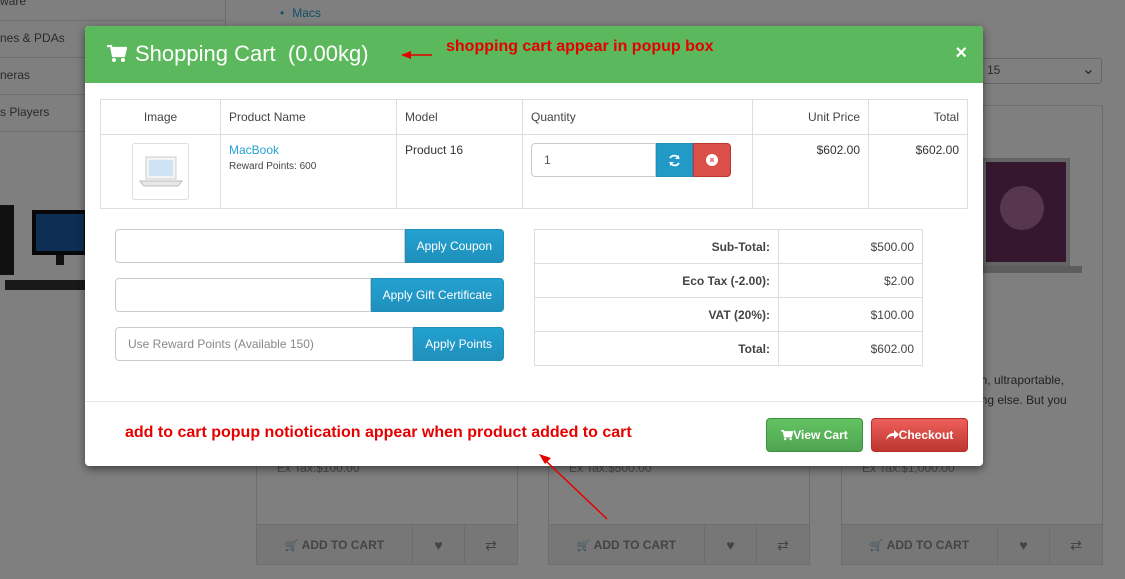 Image resolution: width=1125 pixels, height=579 pixels. I want to click on model-cell: Product 16, so click(459, 171).